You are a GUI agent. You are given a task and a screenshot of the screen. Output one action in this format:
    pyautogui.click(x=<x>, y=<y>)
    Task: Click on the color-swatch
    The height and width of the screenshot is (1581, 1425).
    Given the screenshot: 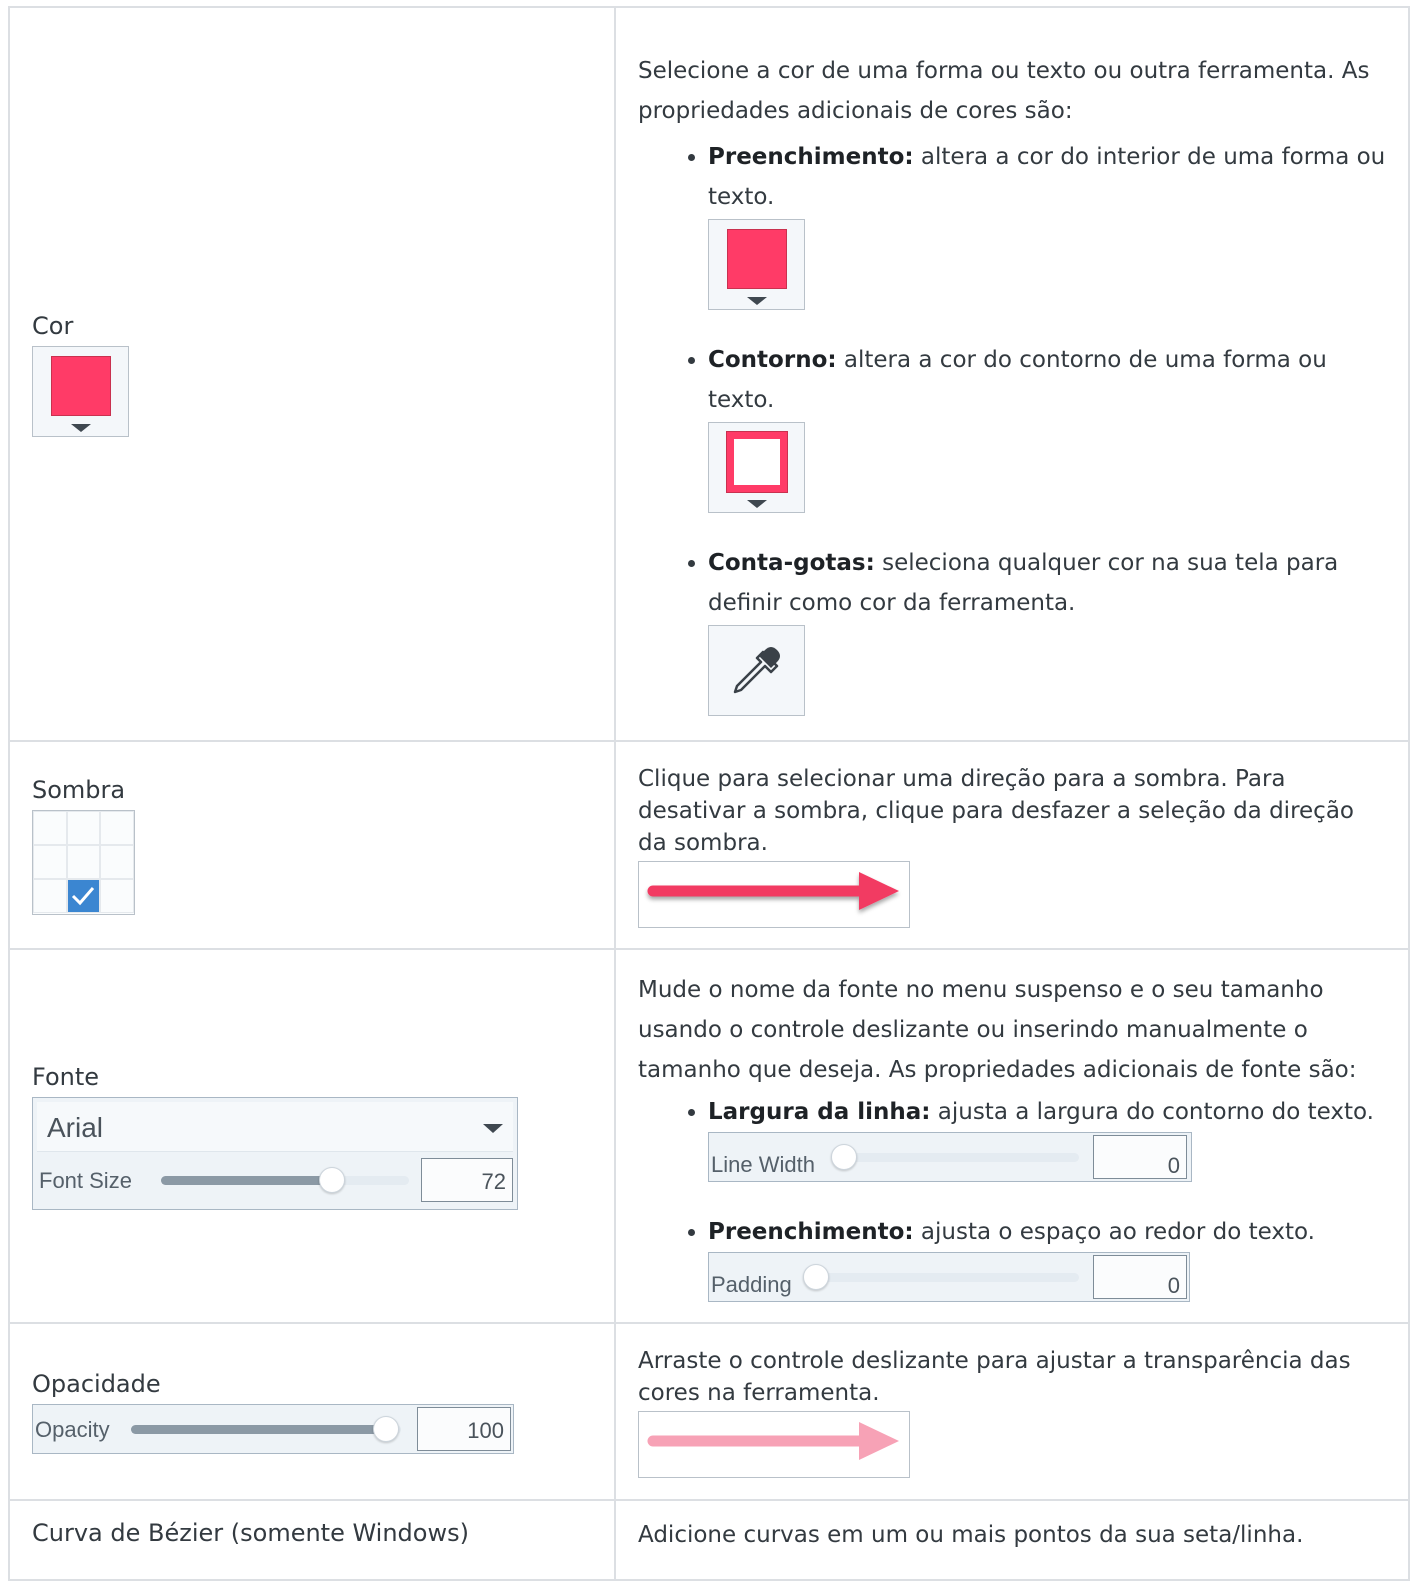 What is the action you would take?
    pyautogui.click(x=81, y=385)
    